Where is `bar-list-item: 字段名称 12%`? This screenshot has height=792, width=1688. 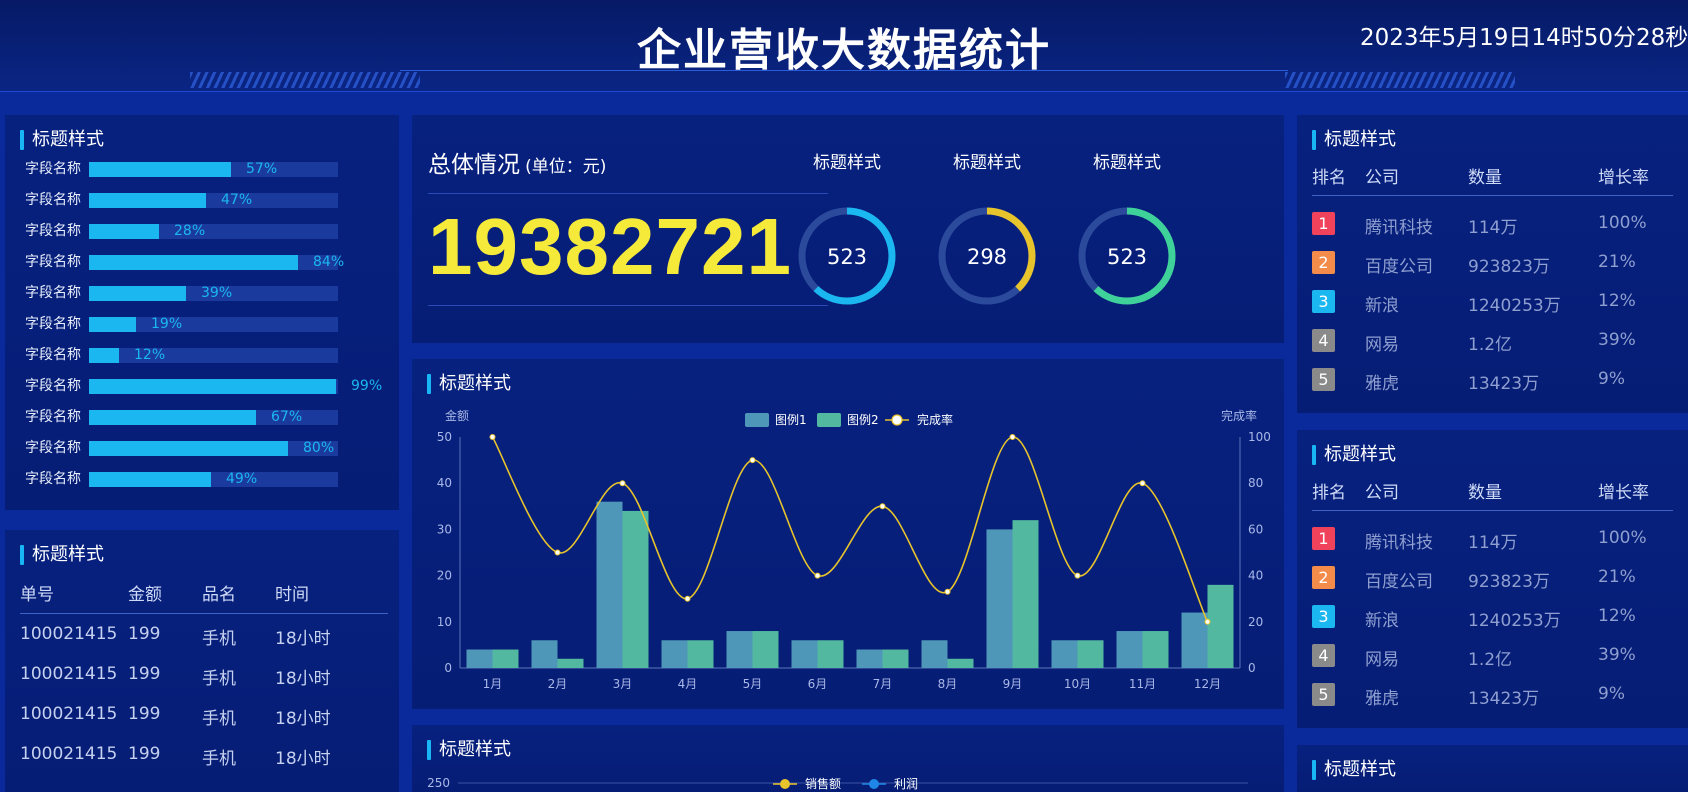
bar-list-item: 字段名称 12% is located at coordinates (209, 355).